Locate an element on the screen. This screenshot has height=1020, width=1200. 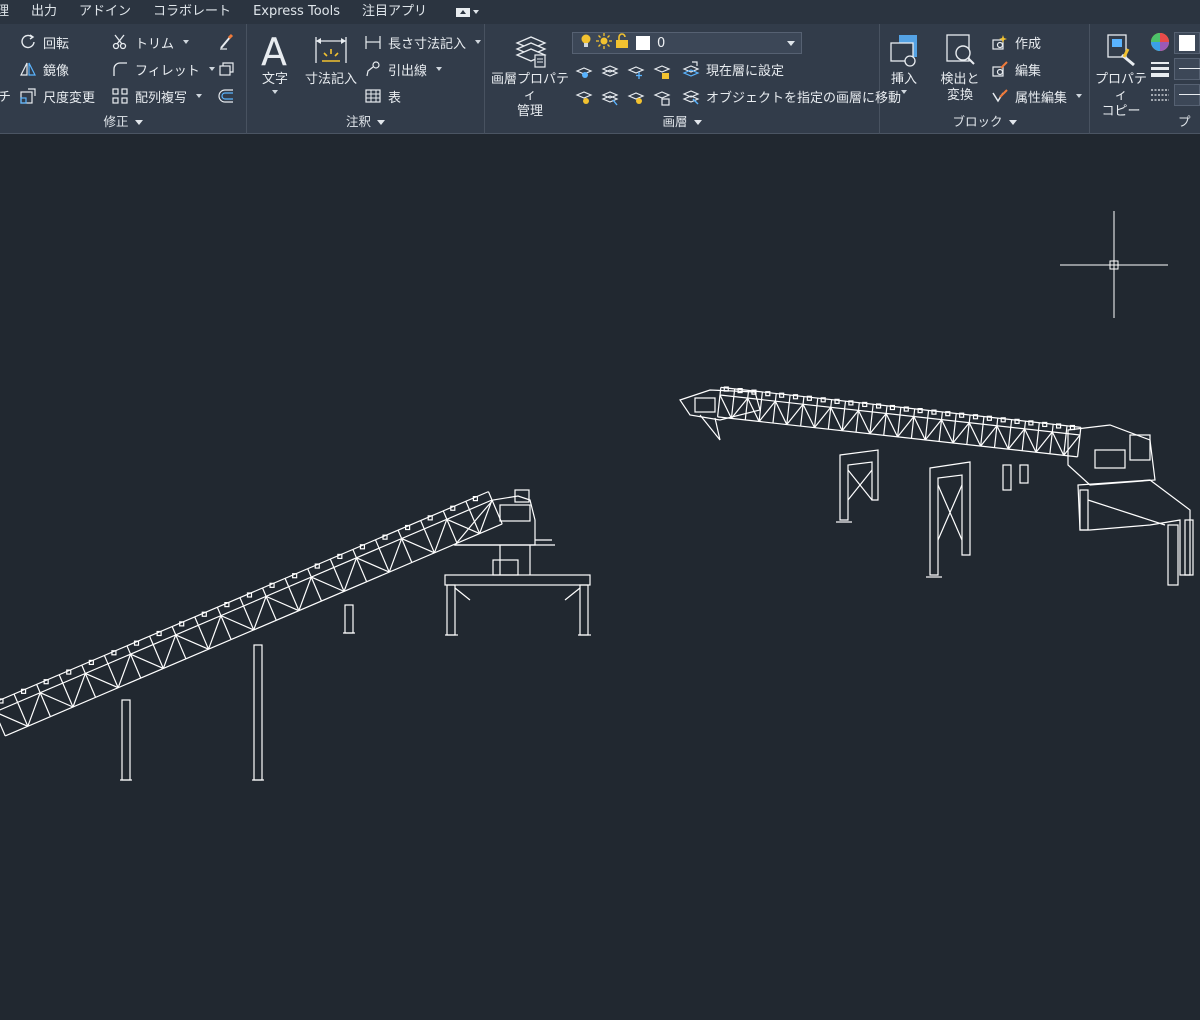
scale-icon is located at coordinates (28, 96).